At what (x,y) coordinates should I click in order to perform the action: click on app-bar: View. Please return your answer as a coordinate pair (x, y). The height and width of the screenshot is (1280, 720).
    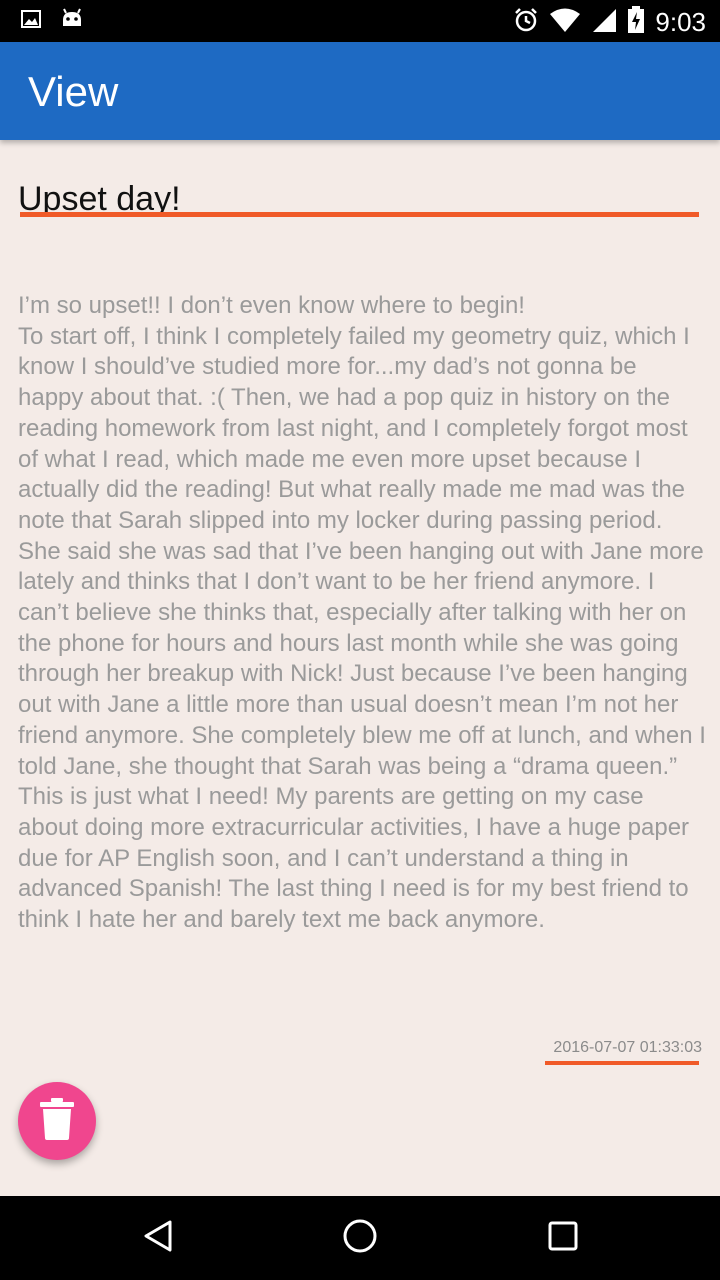
    Looking at the image, I should click on (360, 91).